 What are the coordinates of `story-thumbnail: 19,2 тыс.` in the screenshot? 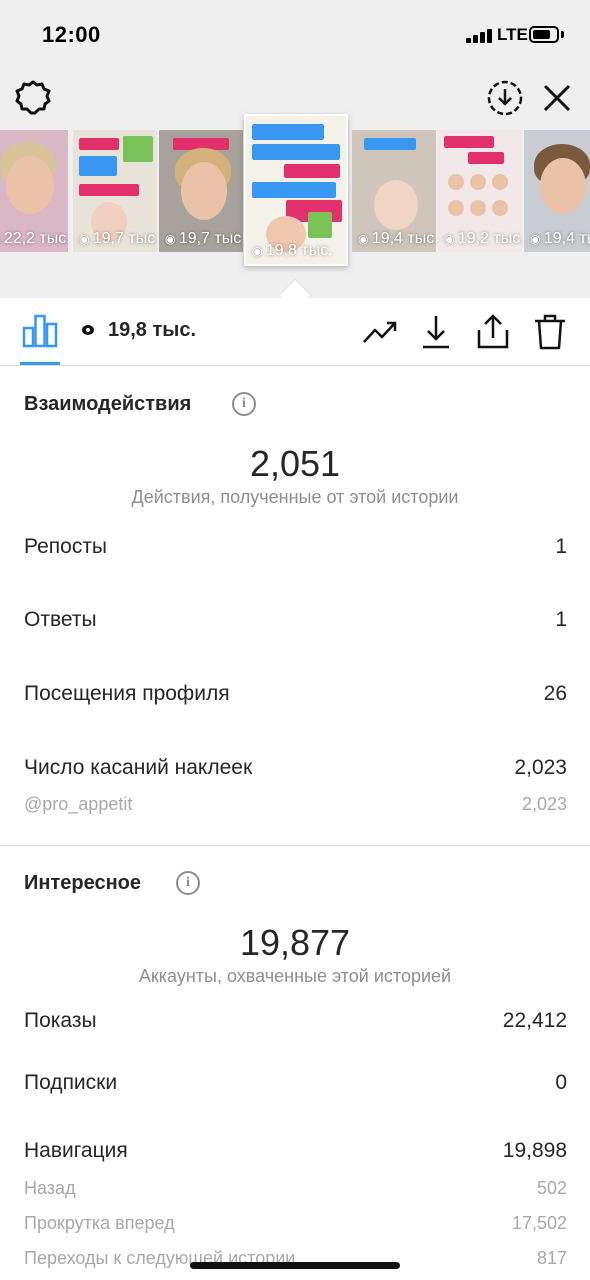 It's located at (480, 191).